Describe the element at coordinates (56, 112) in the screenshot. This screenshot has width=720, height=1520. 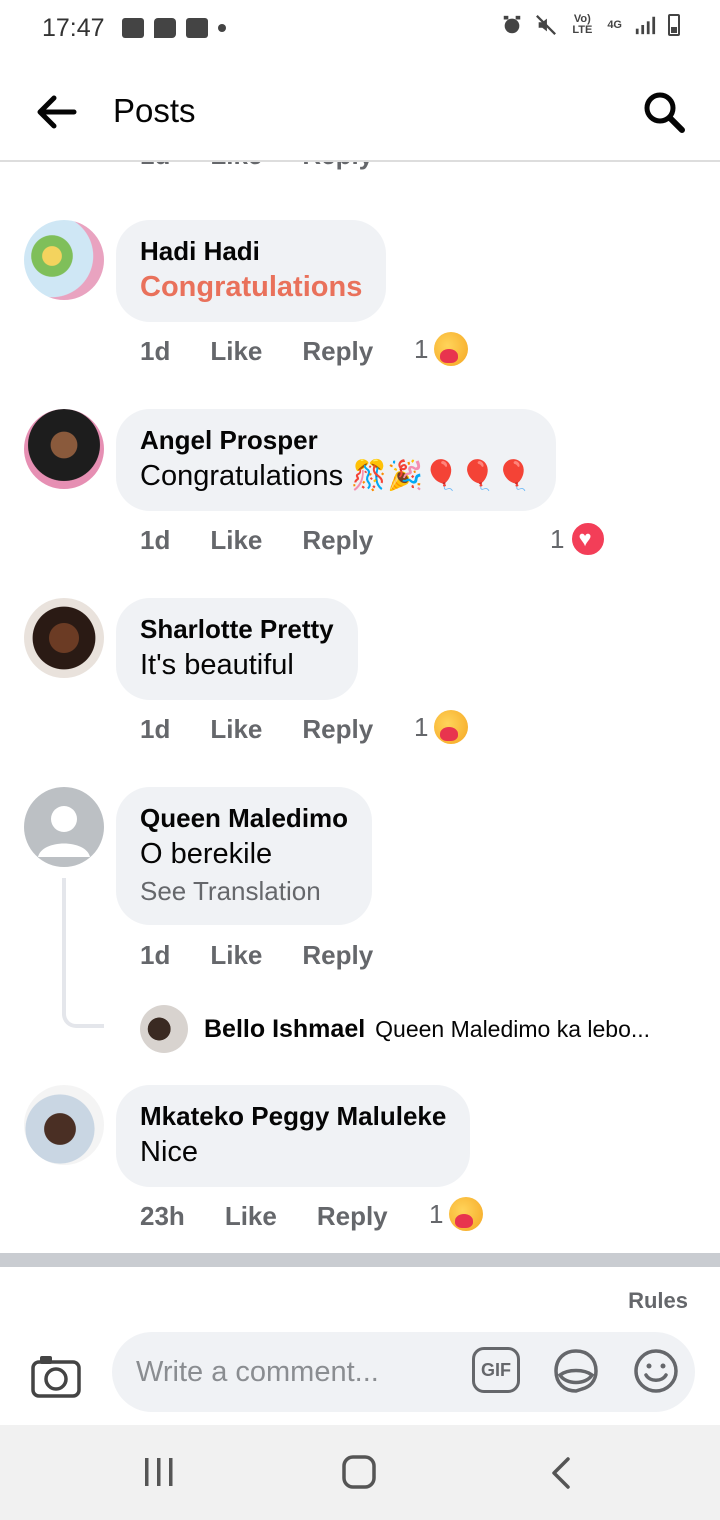
I see `back-arrow-icon` at that location.